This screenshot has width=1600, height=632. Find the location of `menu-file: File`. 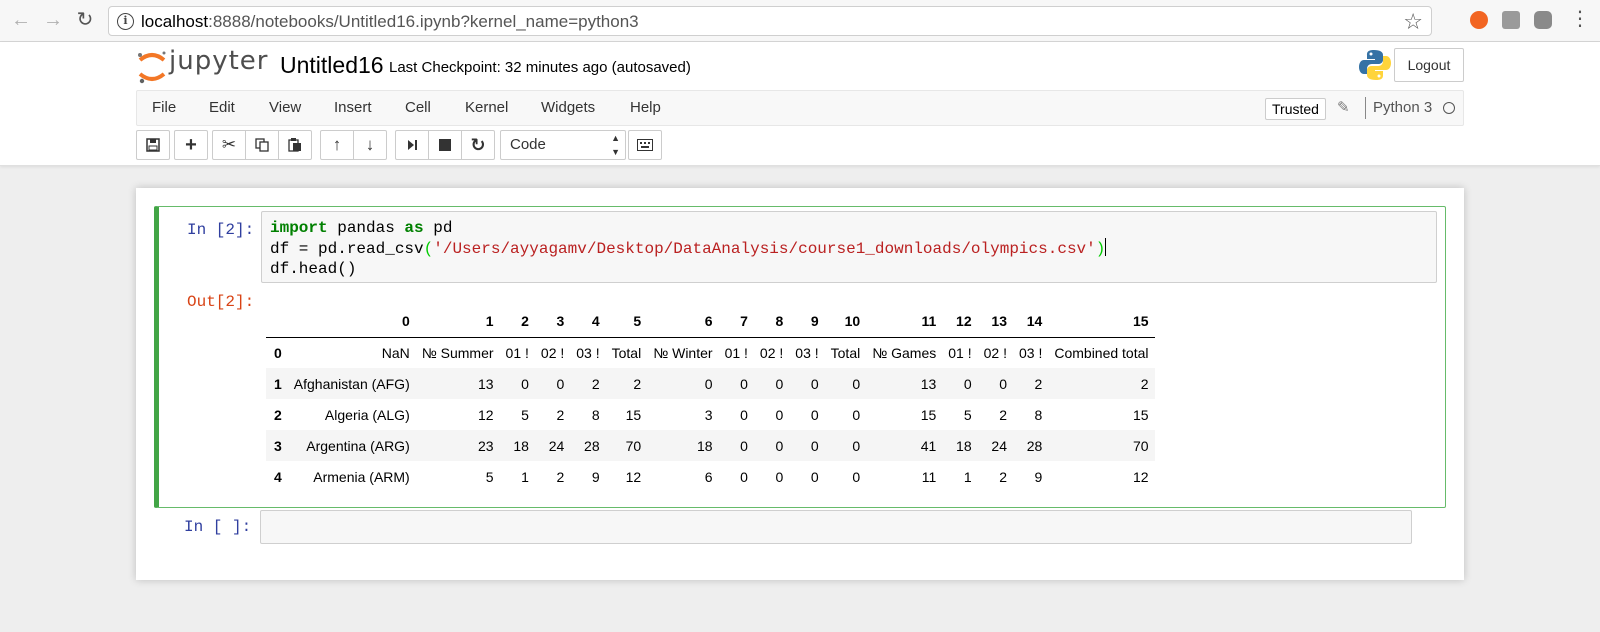

menu-file: File is located at coordinates (164, 108).